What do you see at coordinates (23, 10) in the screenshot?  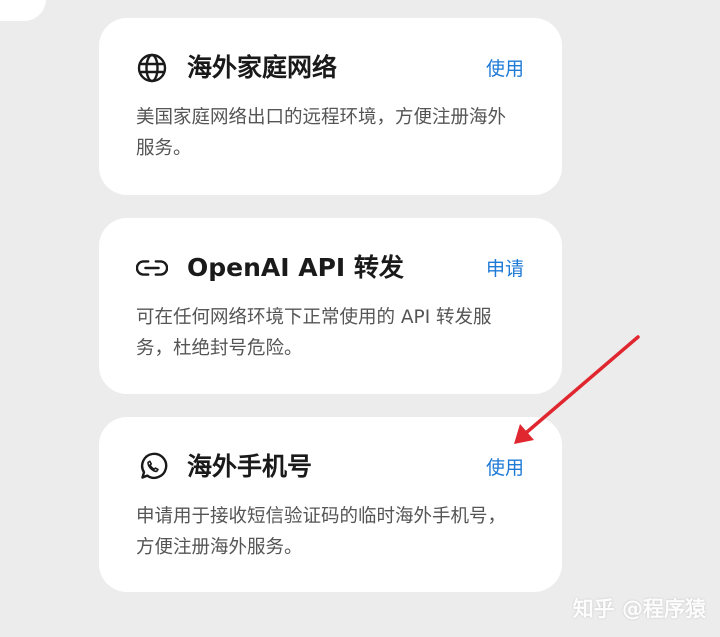 I see `partial-card-top-left` at bounding box center [23, 10].